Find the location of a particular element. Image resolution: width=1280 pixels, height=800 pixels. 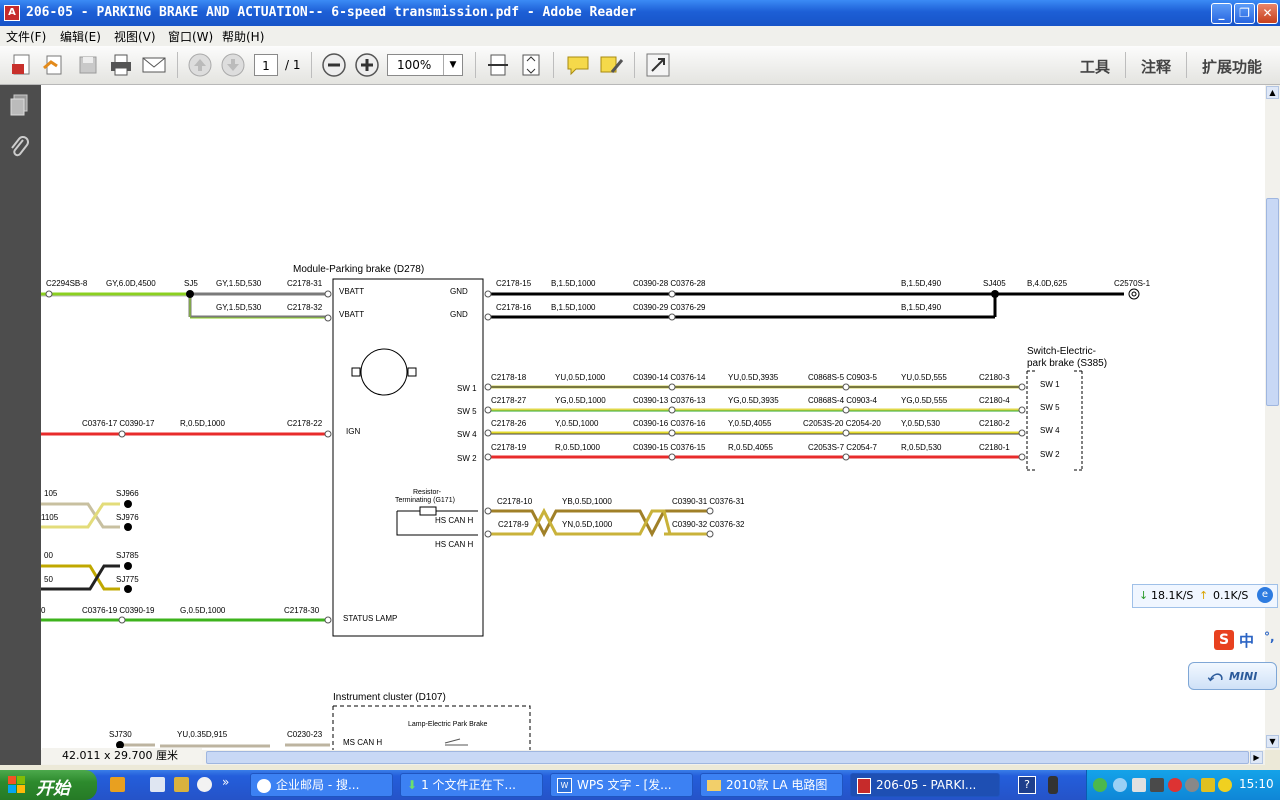

scroll-up-icon: ▲ is located at coordinates (1272, 92).